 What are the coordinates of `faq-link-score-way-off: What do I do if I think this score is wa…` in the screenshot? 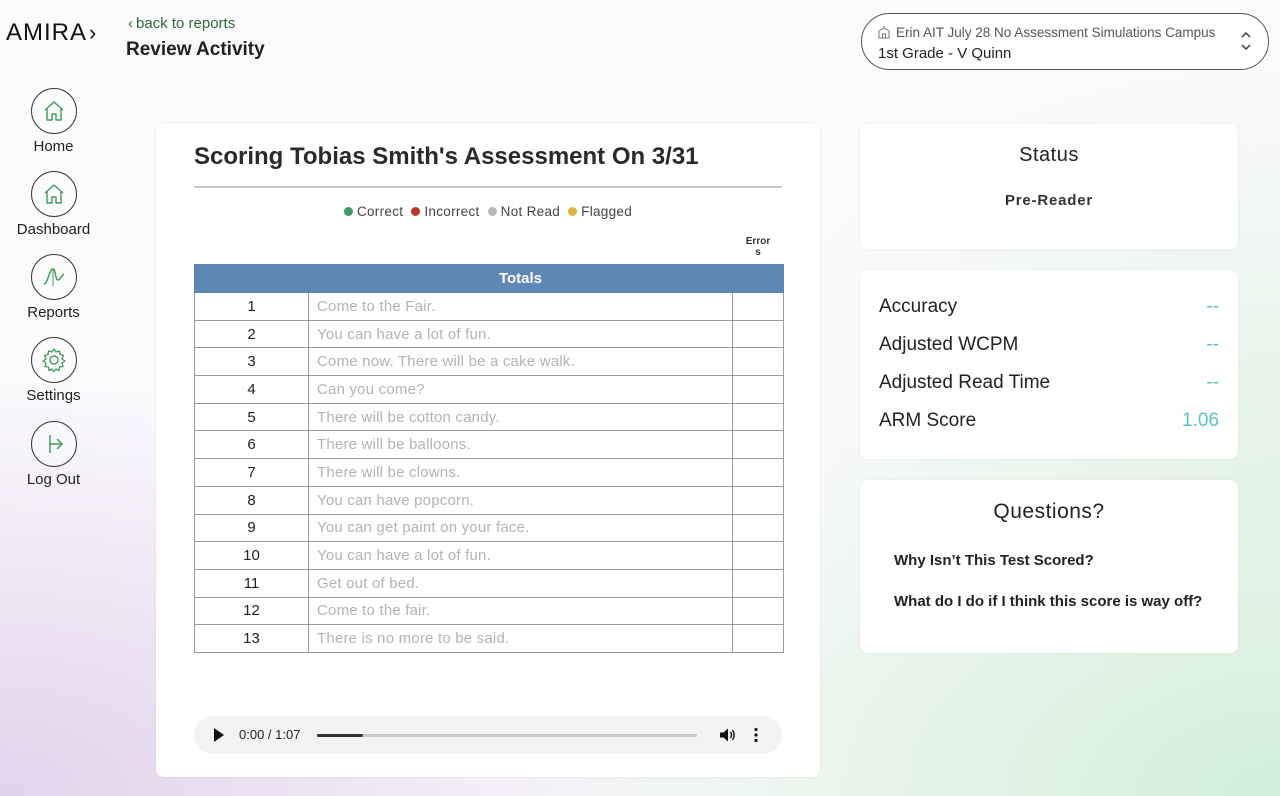 It's located at (1048, 601).